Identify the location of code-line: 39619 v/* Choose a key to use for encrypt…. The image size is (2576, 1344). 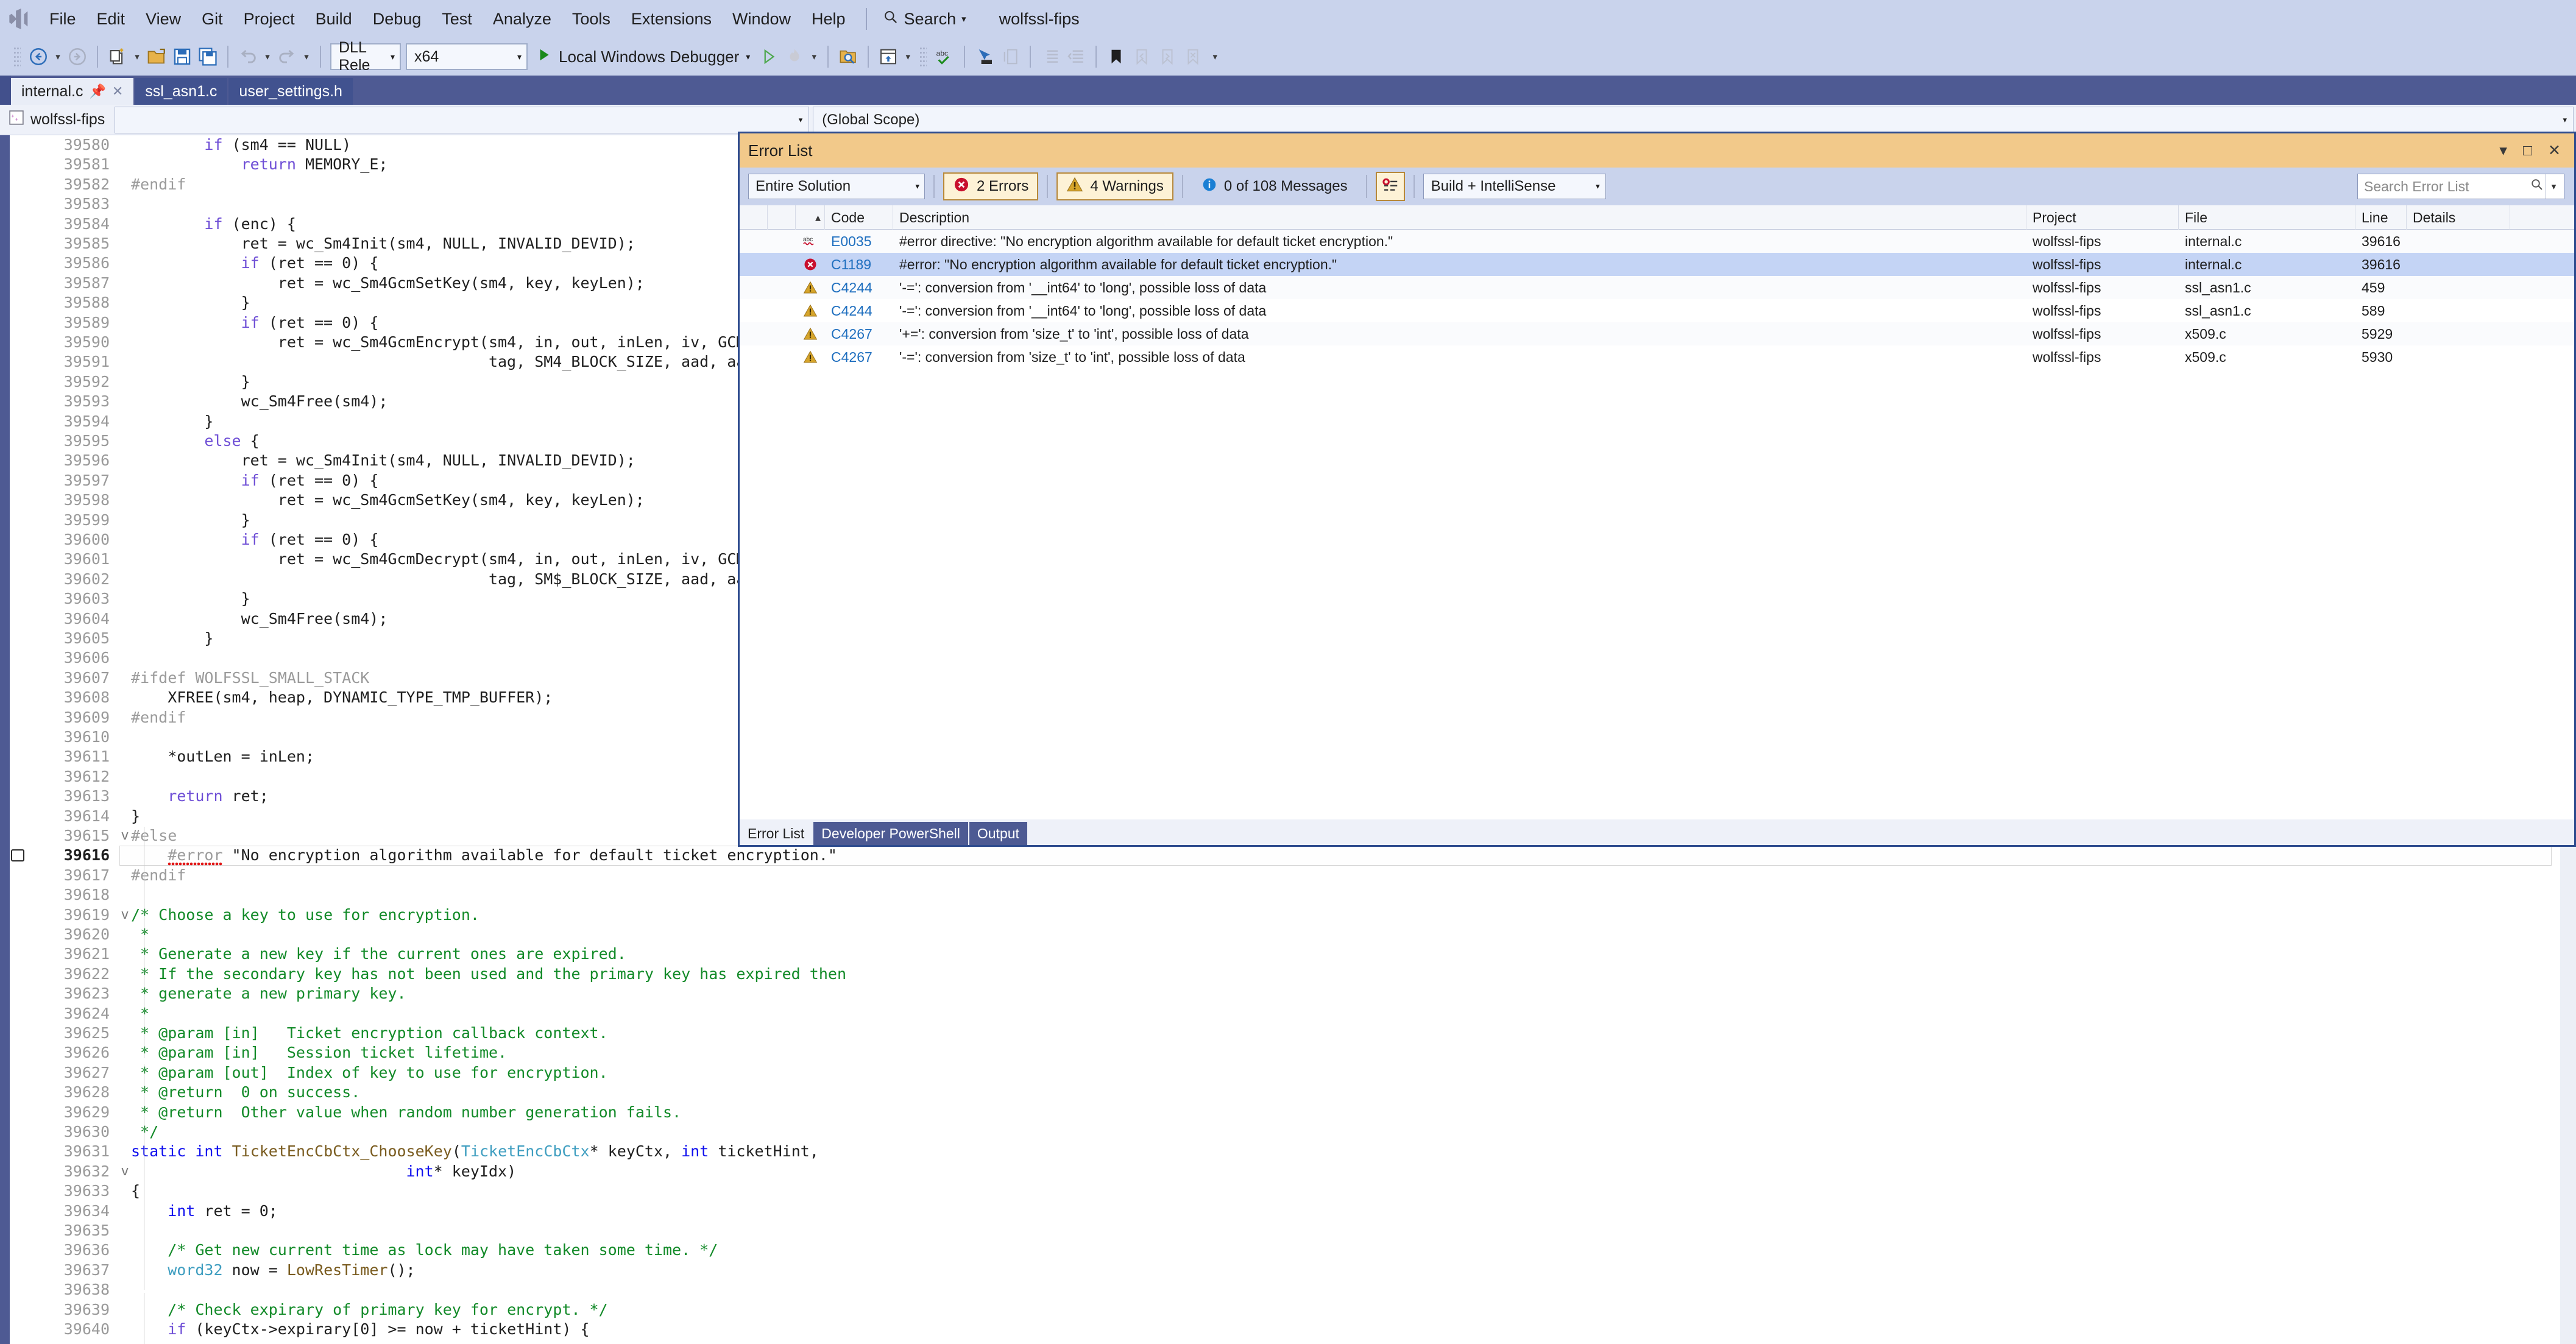
(1288, 915).